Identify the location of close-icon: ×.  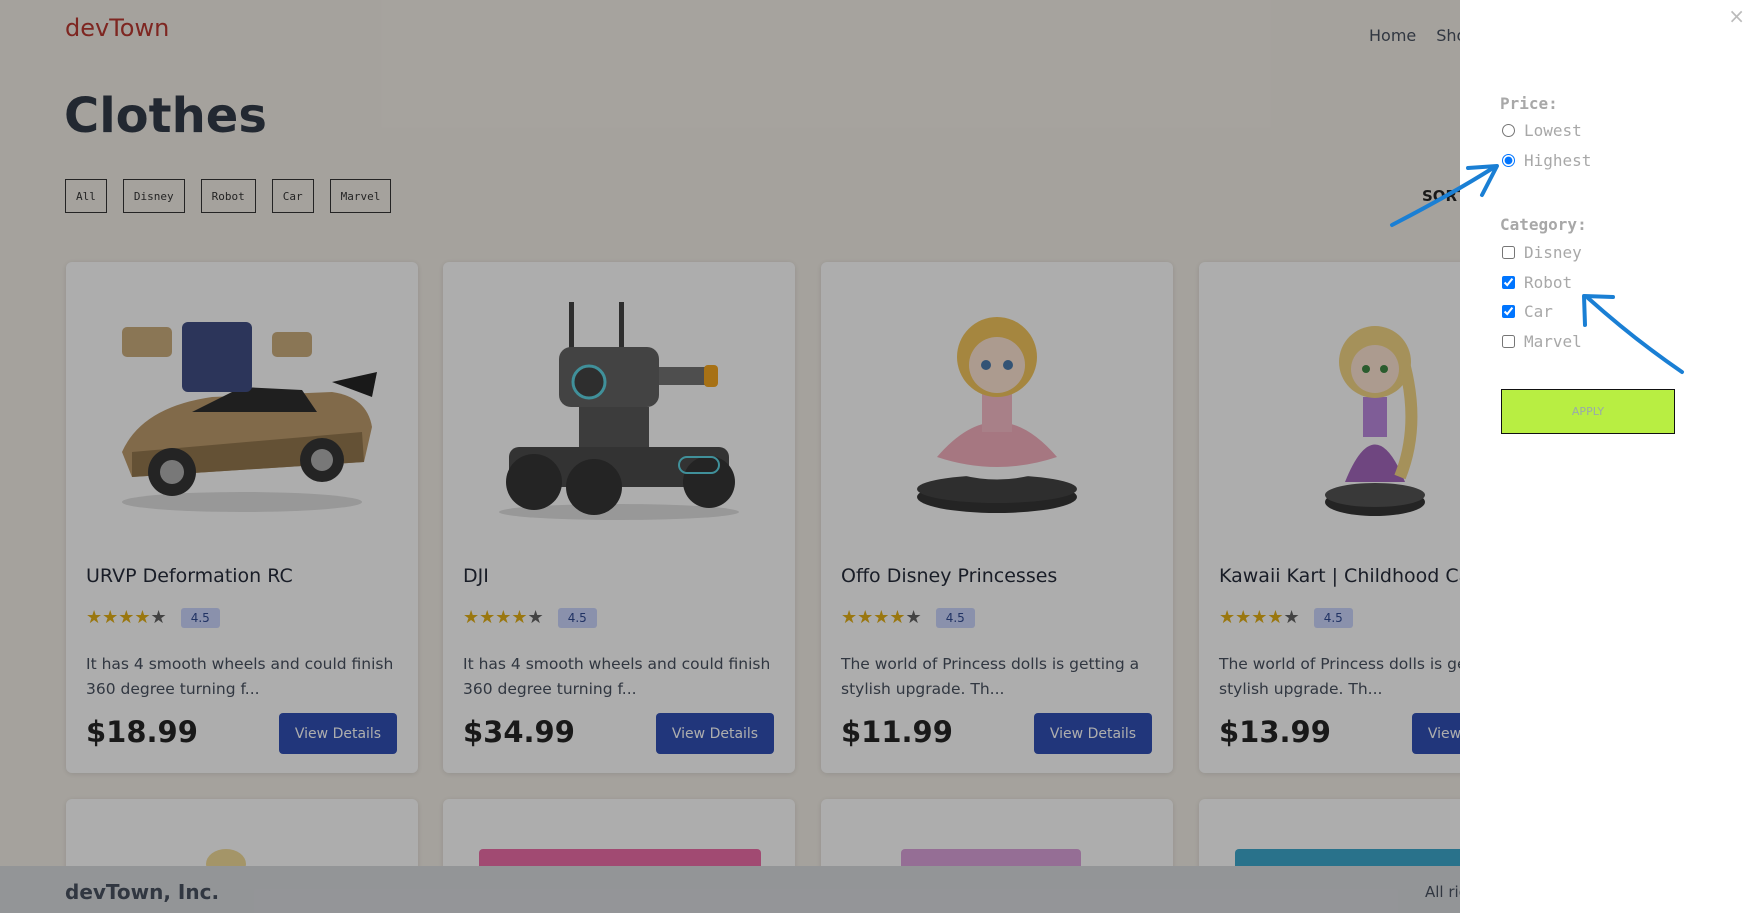
(1736, 16).